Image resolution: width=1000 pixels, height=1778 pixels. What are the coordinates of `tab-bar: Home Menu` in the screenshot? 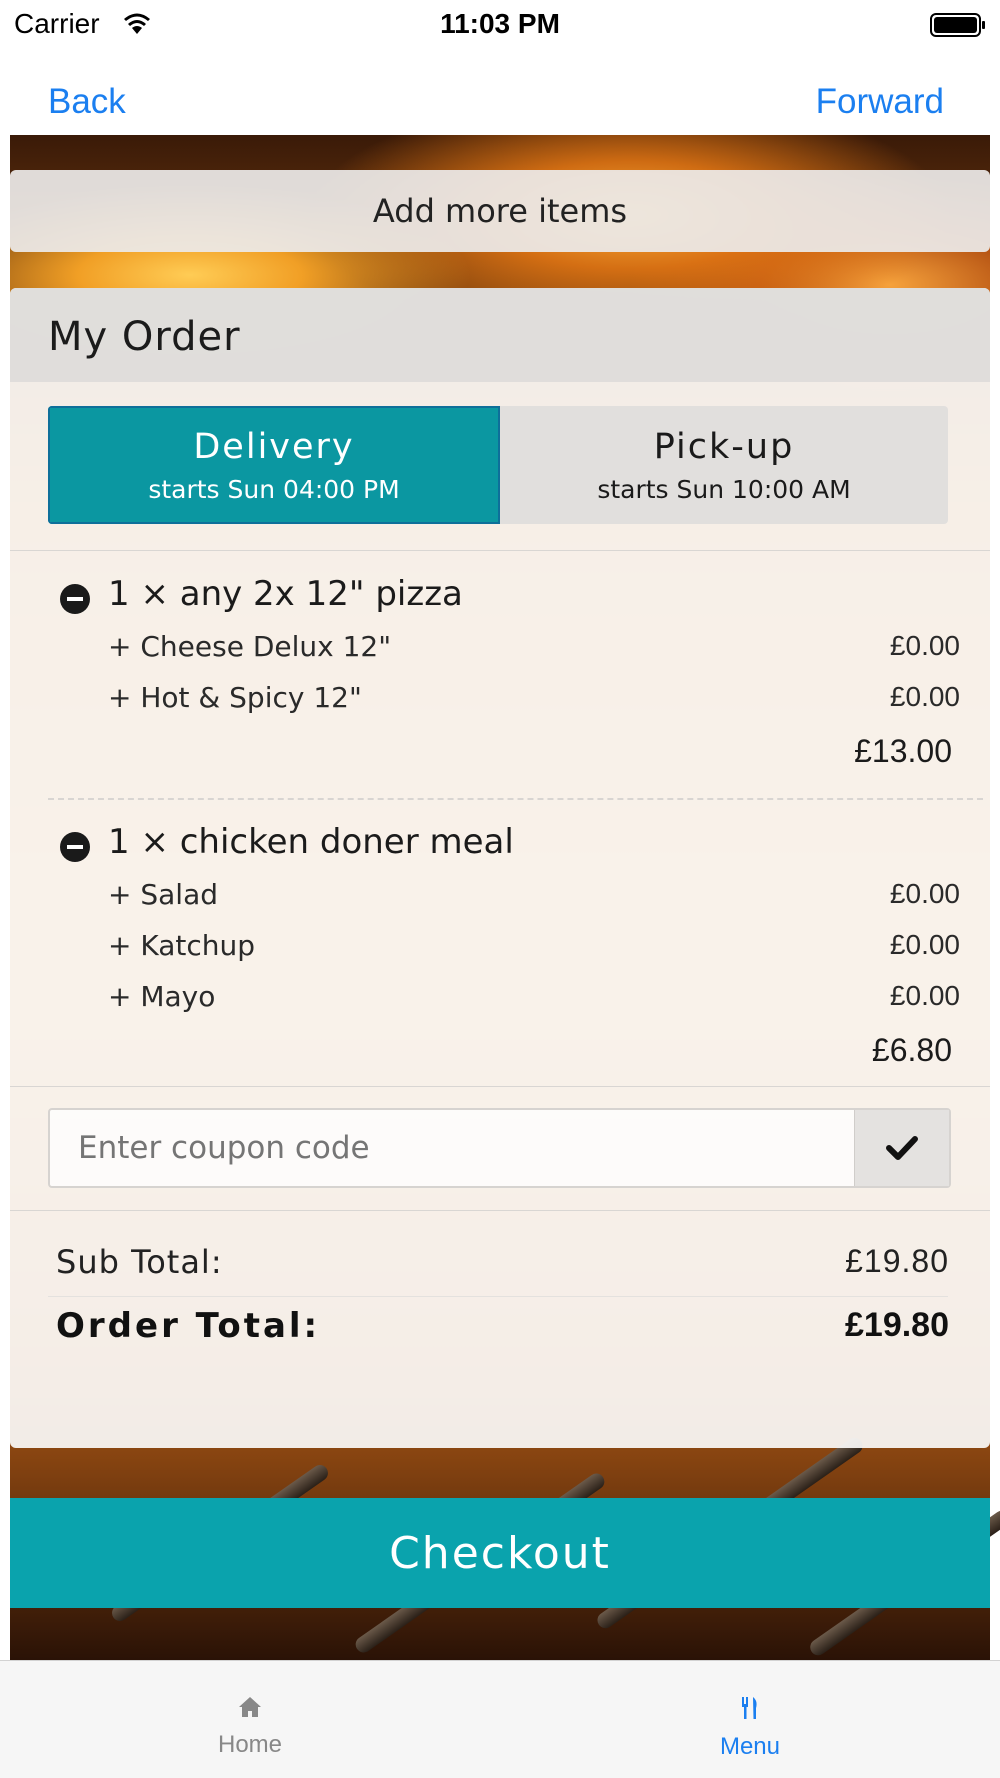 It's located at (500, 1719).